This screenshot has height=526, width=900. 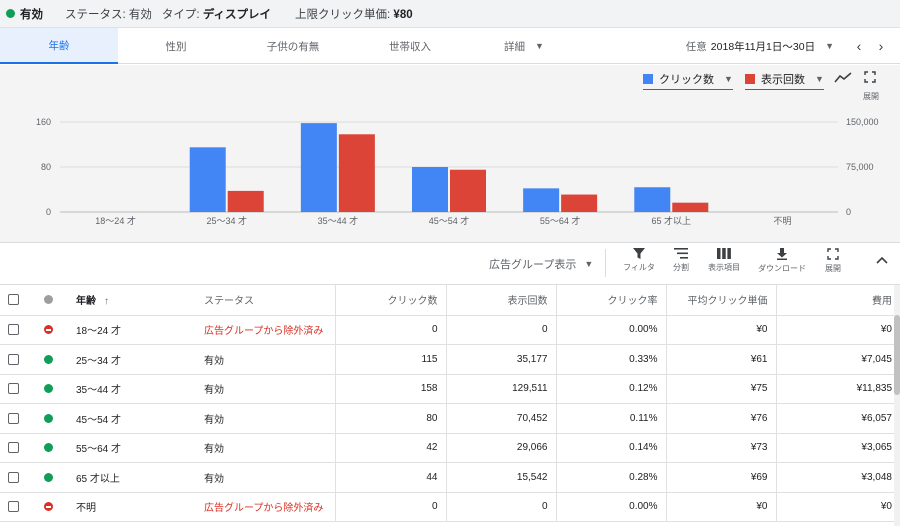 What do you see at coordinates (450, 359) in the screenshot?
I see `table-row: 25～34 才有効 115 35,177 0.33% ¥61 ¥7,045` at bounding box center [450, 359].